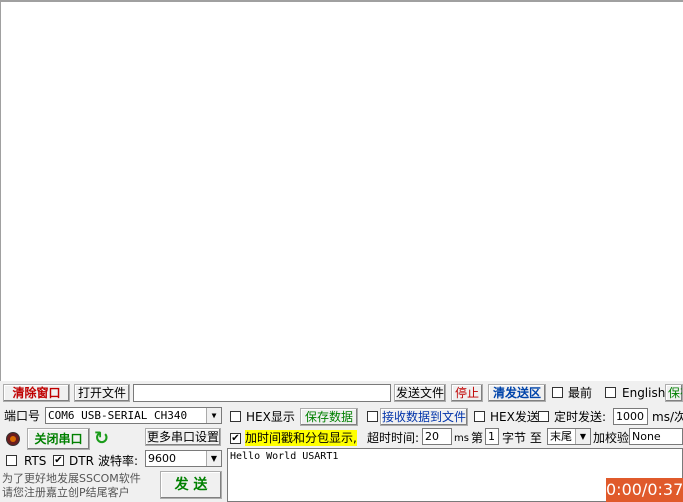 This screenshot has width=683, height=502. I want to click on baud-label: 波特率:, so click(118, 461).